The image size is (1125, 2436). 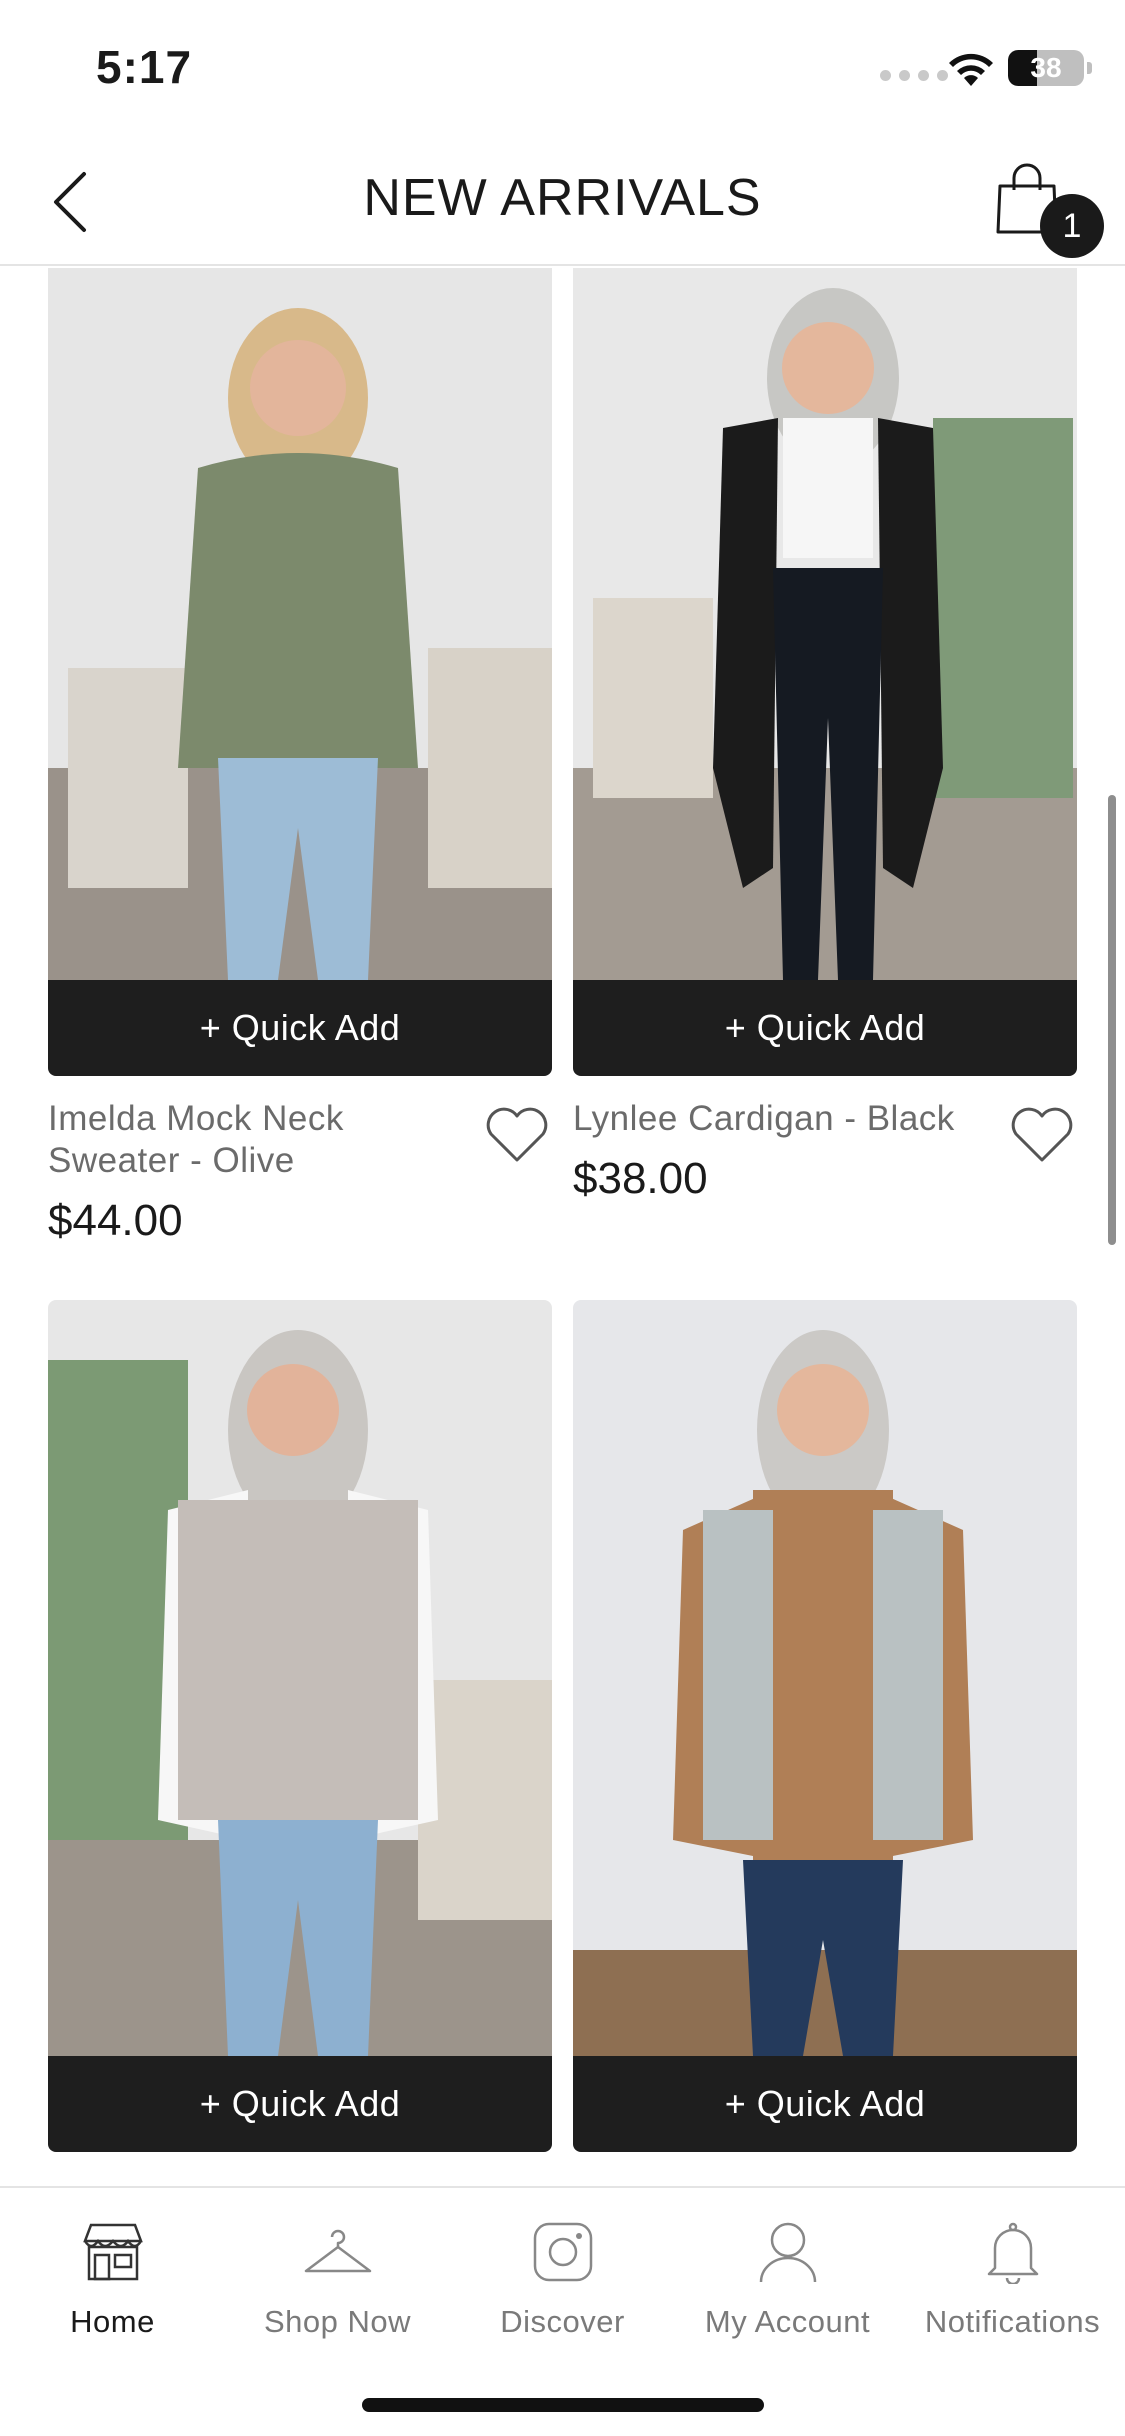 What do you see at coordinates (971, 69) in the screenshot?
I see `wifi-icon` at bounding box center [971, 69].